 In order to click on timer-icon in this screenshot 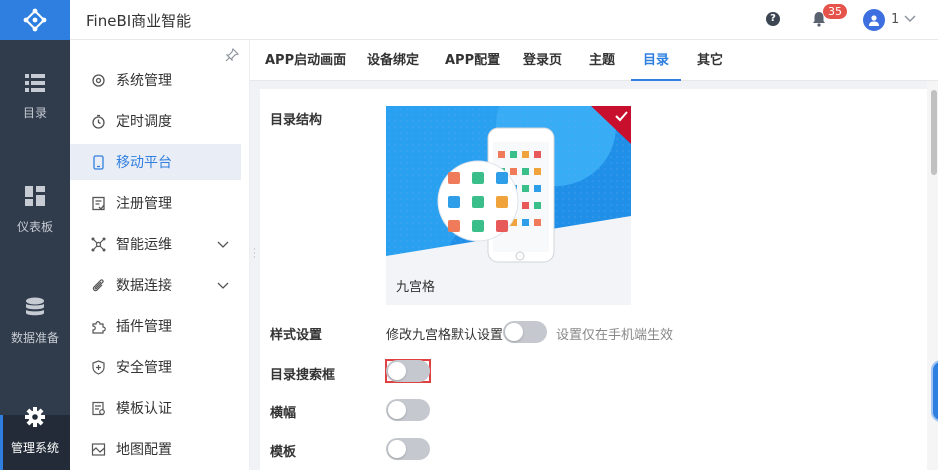, I will do `click(98, 121)`.